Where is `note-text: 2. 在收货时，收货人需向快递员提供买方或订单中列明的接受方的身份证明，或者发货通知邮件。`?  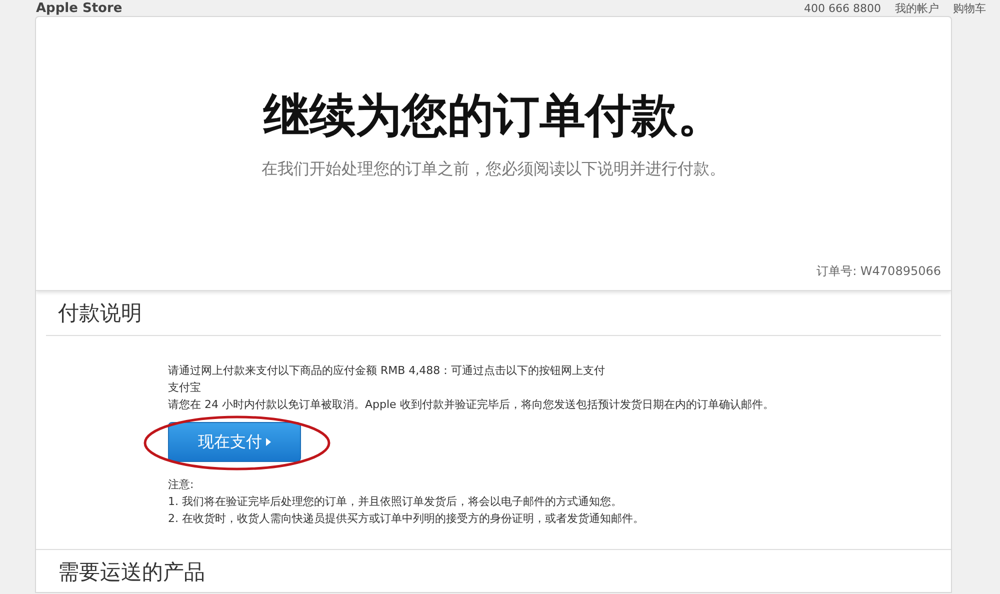 note-text: 2. 在收货时，收货人需向快递员提供买方或订单中列明的接受方的身份证明，或者发货通知邮件。 is located at coordinates (406, 519).